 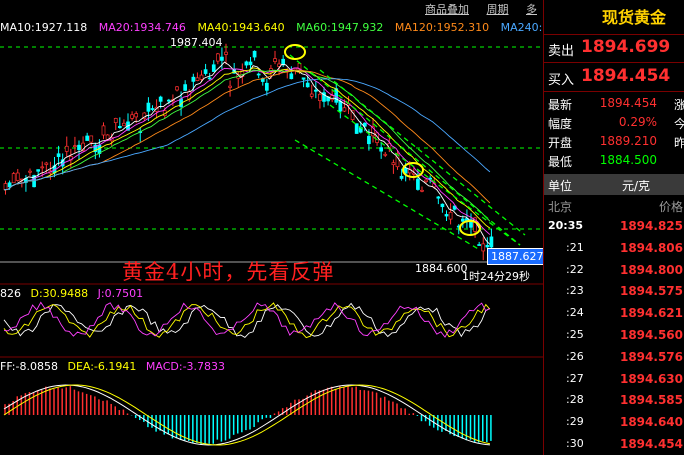 What do you see at coordinates (628, 141) in the screenshot?
I see `stat-value: 1889.210` at bounding box center [628, 141].